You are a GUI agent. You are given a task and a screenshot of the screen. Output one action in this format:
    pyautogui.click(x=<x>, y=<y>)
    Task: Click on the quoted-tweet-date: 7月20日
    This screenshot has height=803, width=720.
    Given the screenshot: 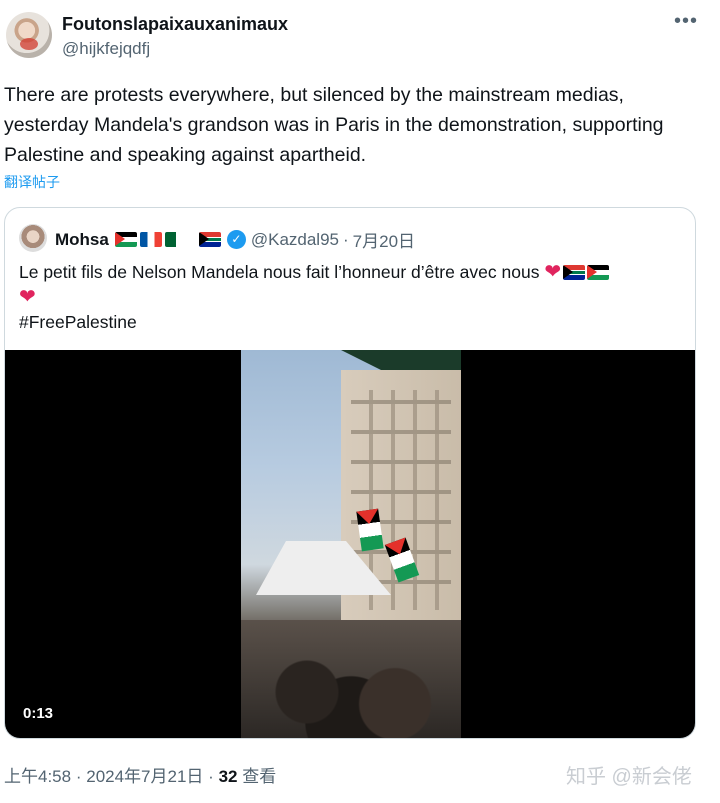 What is the action you would take?
    pyautogui.click(x=384, y=239)
    